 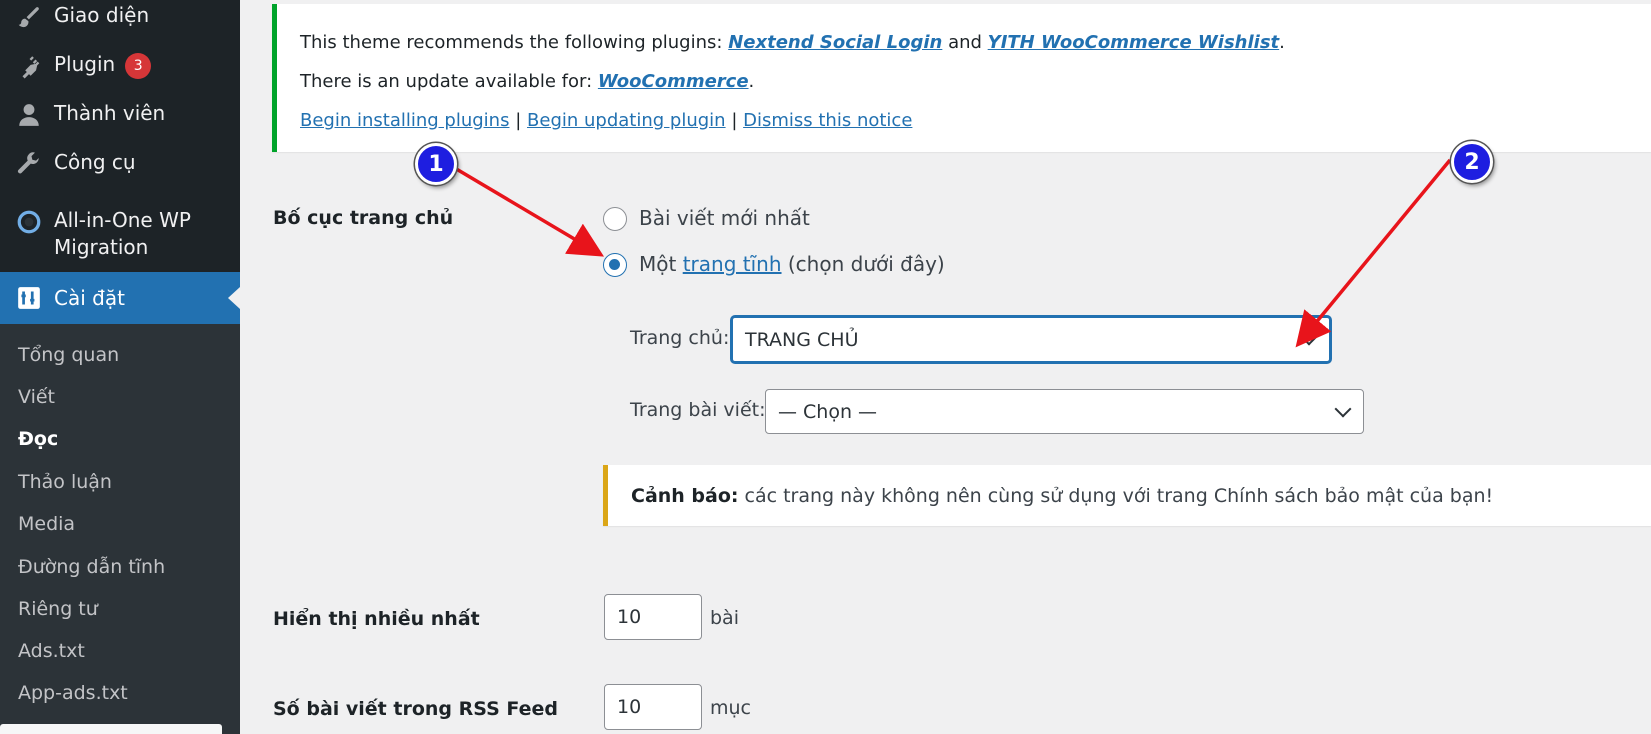 I want to click on menu-item-tools: Công cụ, so click(x=120, y=164).